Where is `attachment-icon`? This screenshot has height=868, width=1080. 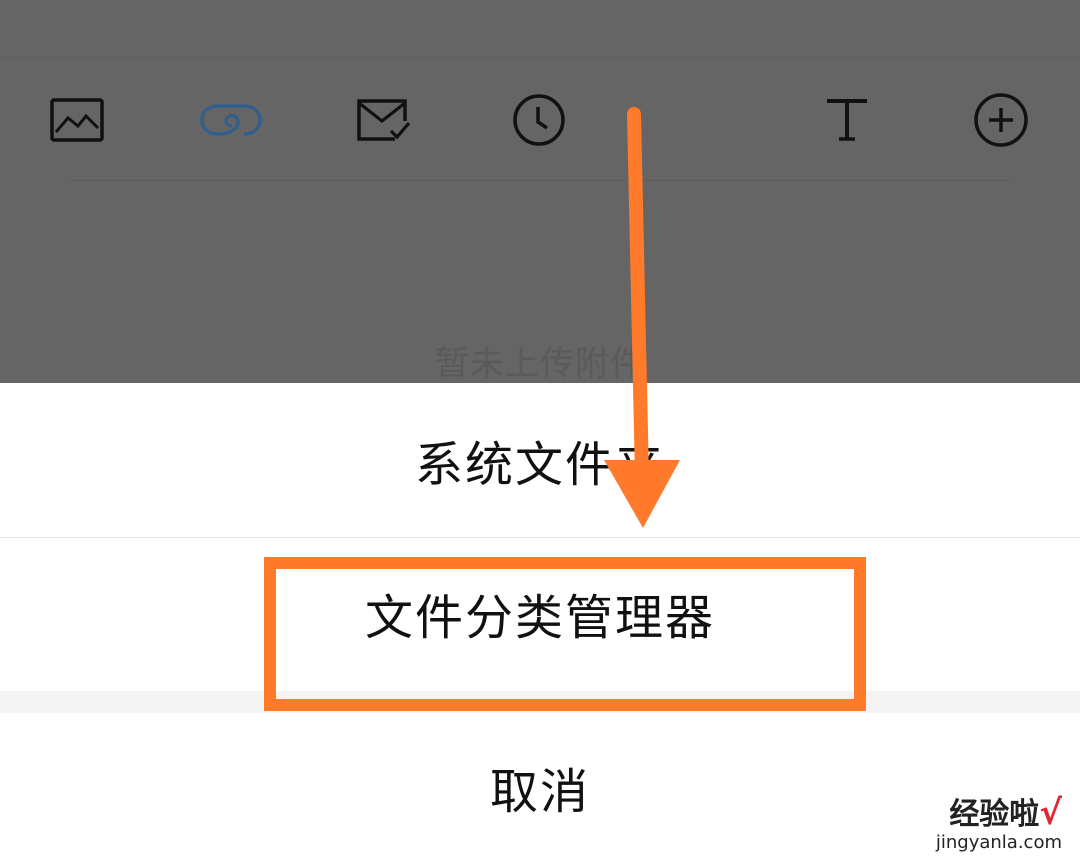
attachment-icon is located at coordinates (231, 120).